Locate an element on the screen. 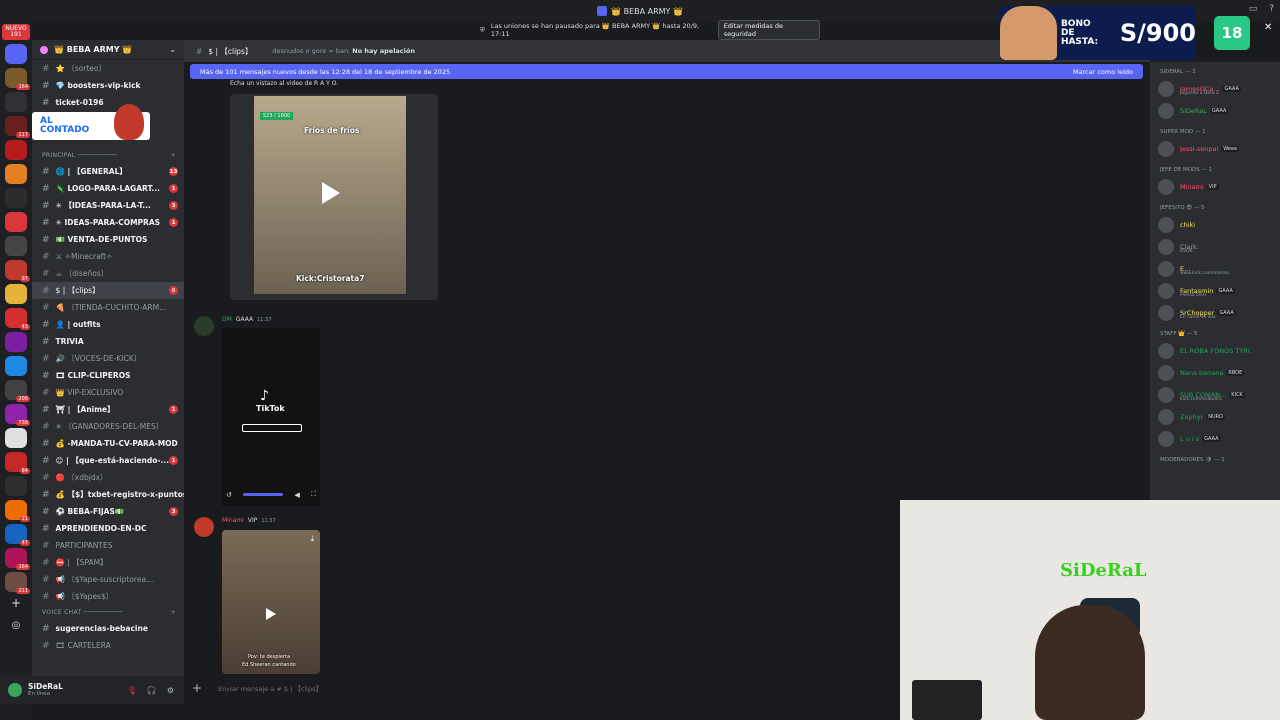  channel-item: # 📢 〔$Yapes$〕 is located at coordinates (108, 596).